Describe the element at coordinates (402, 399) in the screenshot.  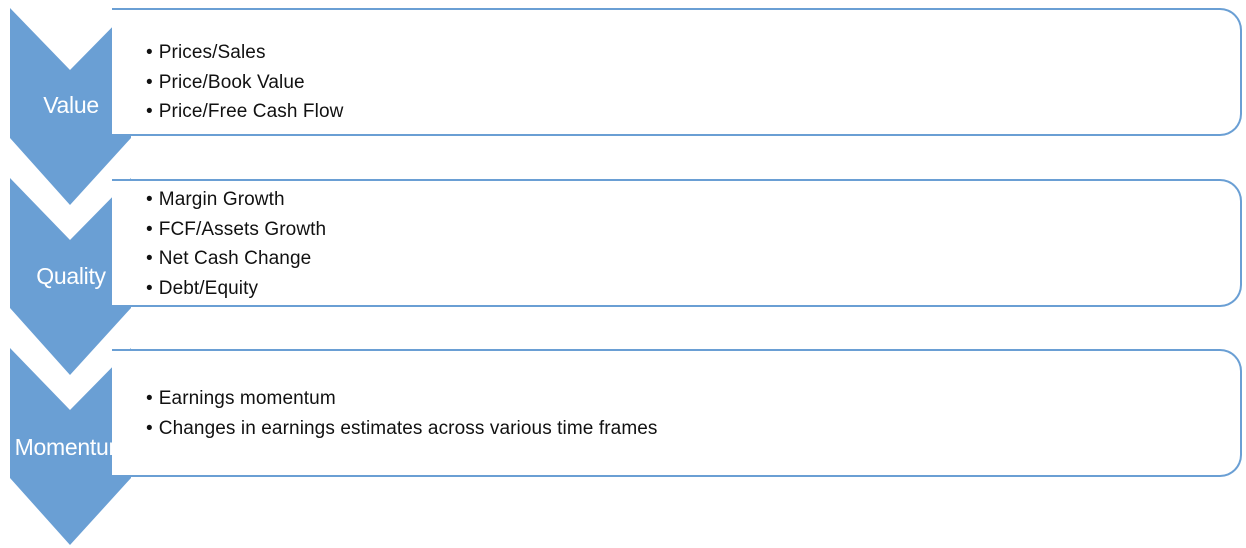
I see `bullet-item: Earnings momentum` at that location.